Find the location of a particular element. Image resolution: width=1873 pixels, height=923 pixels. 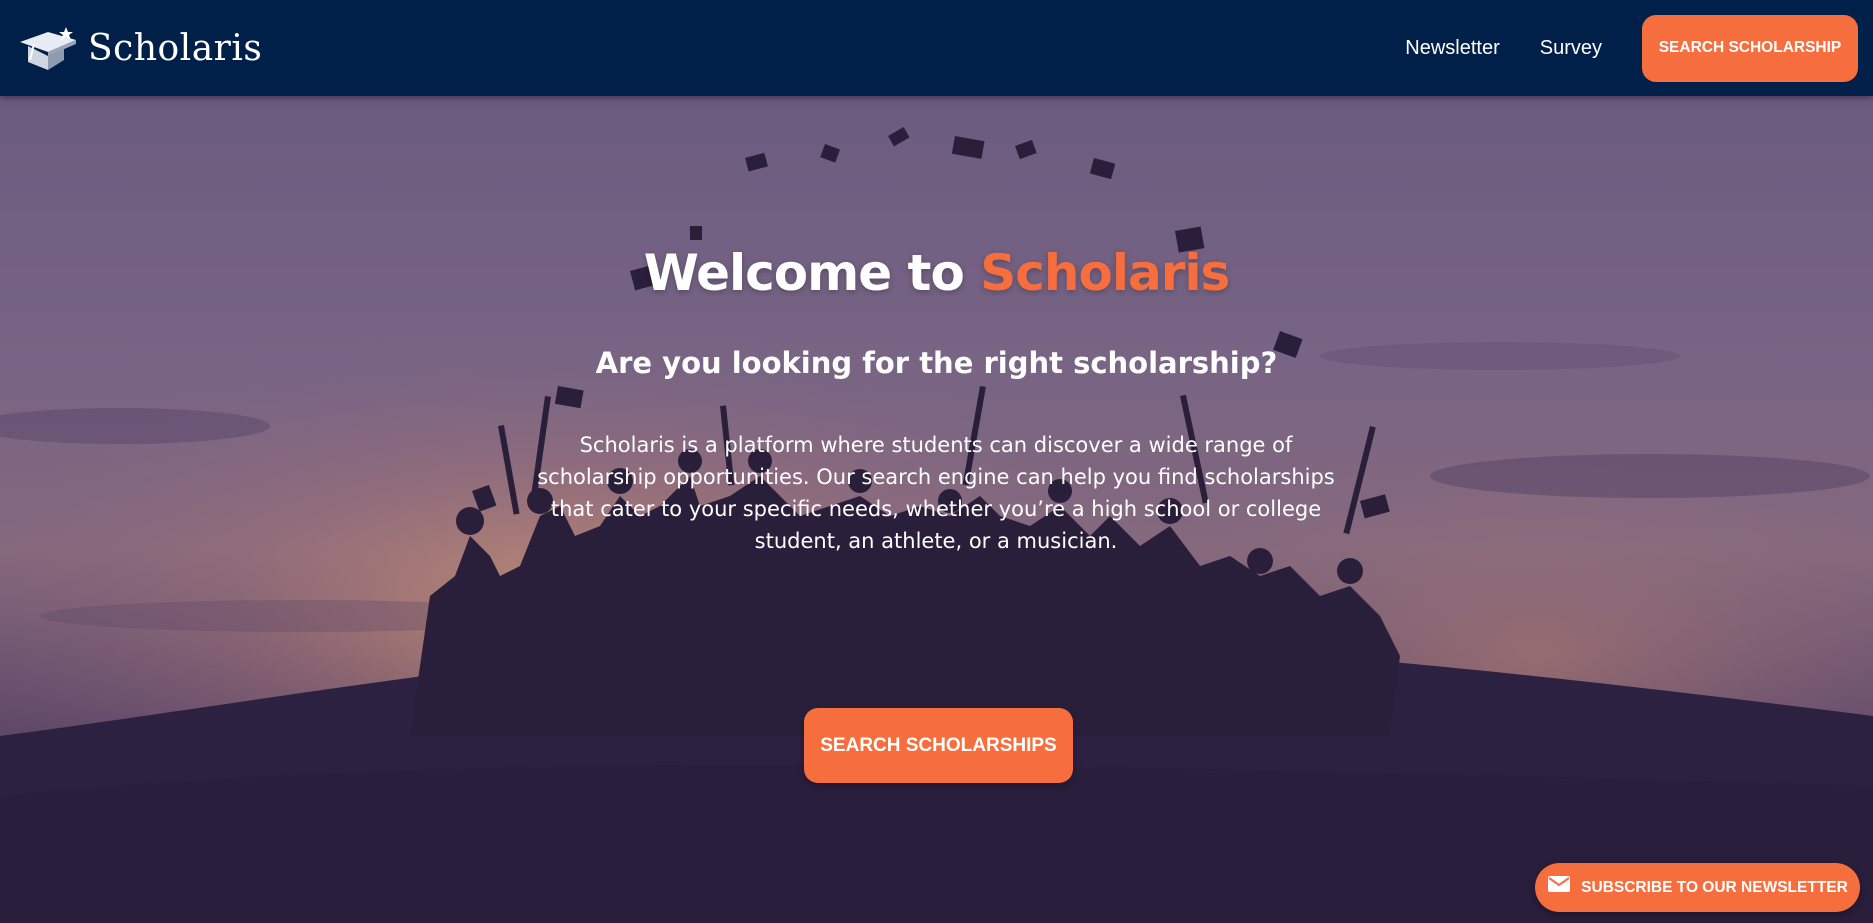

hero-title-accent: Scholaris is located at coordinates (1105, 273).